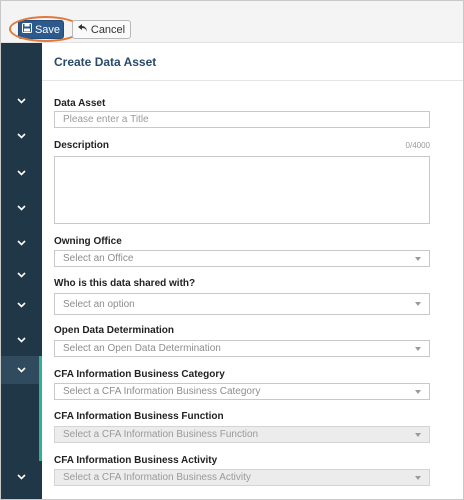 This screenshot has width=464, height=500. What do you see at coordinates (252, 80) in the screenshot?
I see `title-divider` at bounding box center [252, 80].